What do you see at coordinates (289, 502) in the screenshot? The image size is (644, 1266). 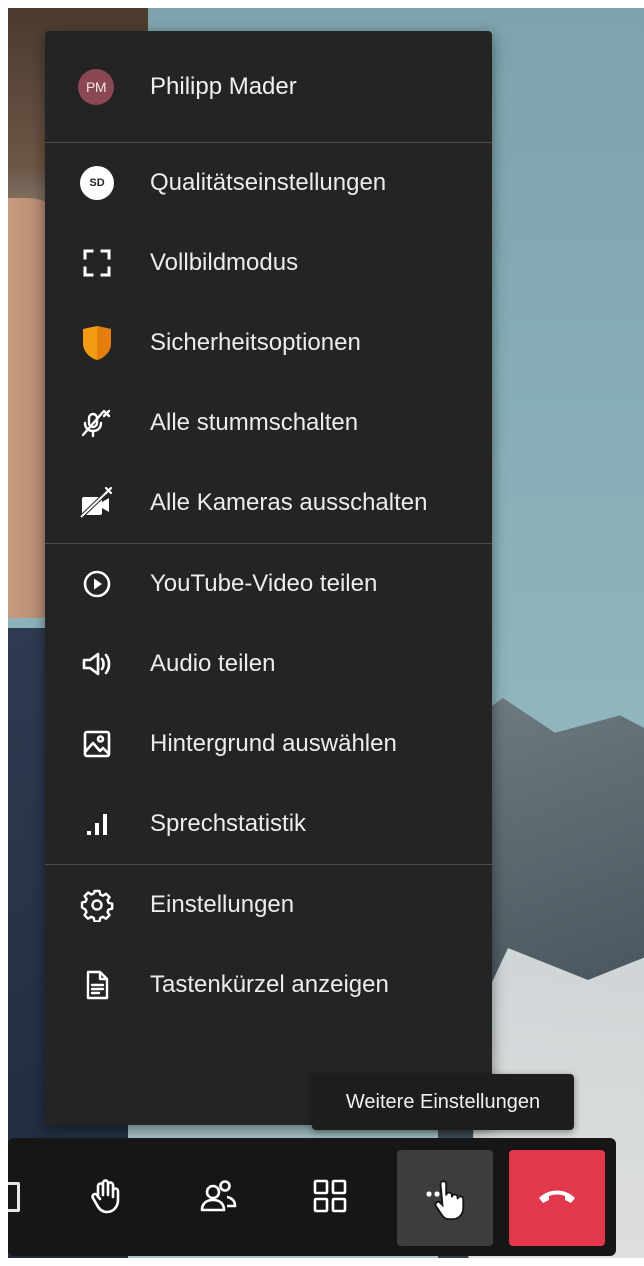 I see `menu-item-label: Alle Kameras ausschalten` at bounding box center [289, 502].